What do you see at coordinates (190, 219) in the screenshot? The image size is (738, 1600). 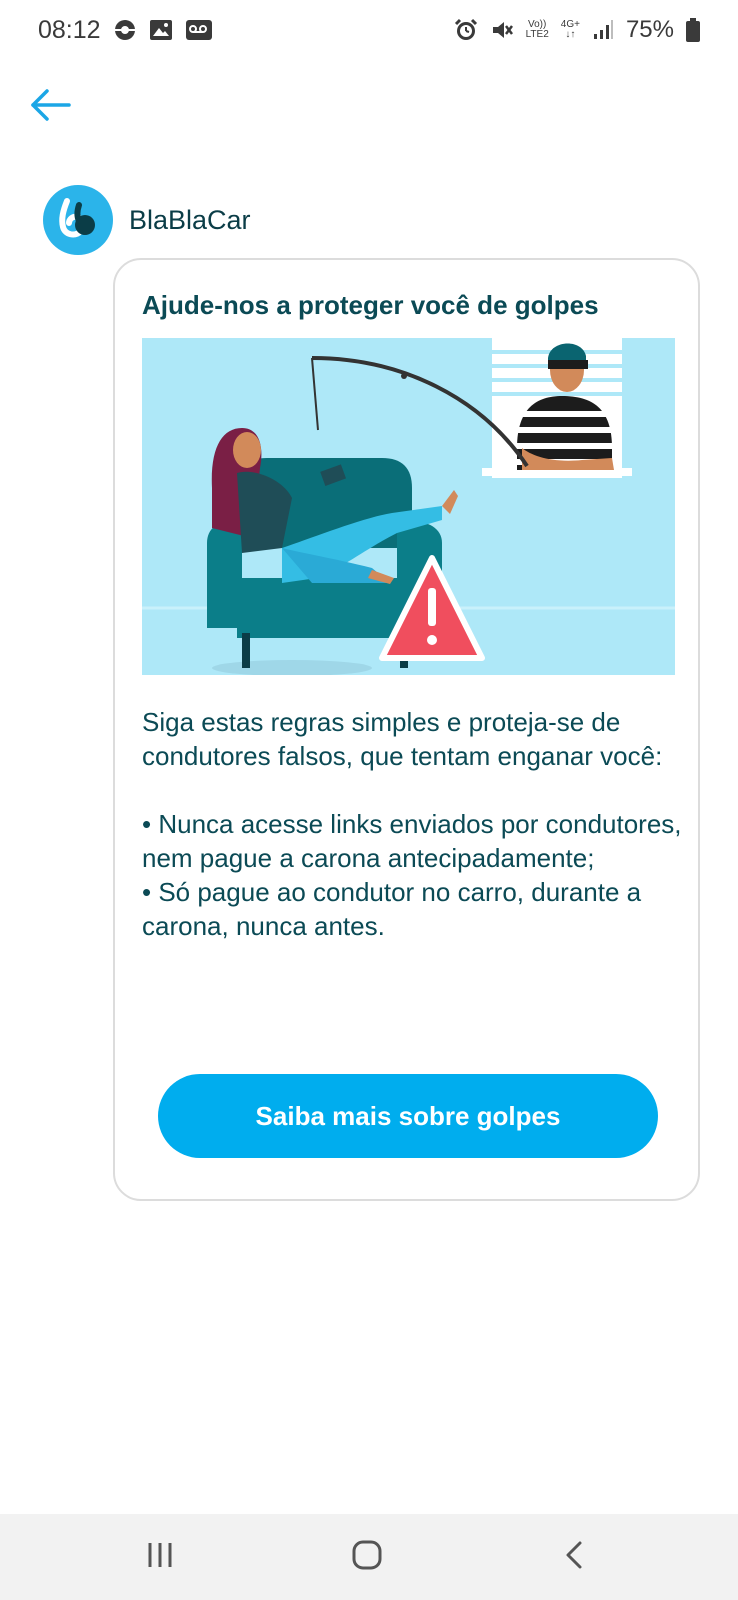 I see `sender-name: BlaBlaCar` at bounding box center [190, 219].